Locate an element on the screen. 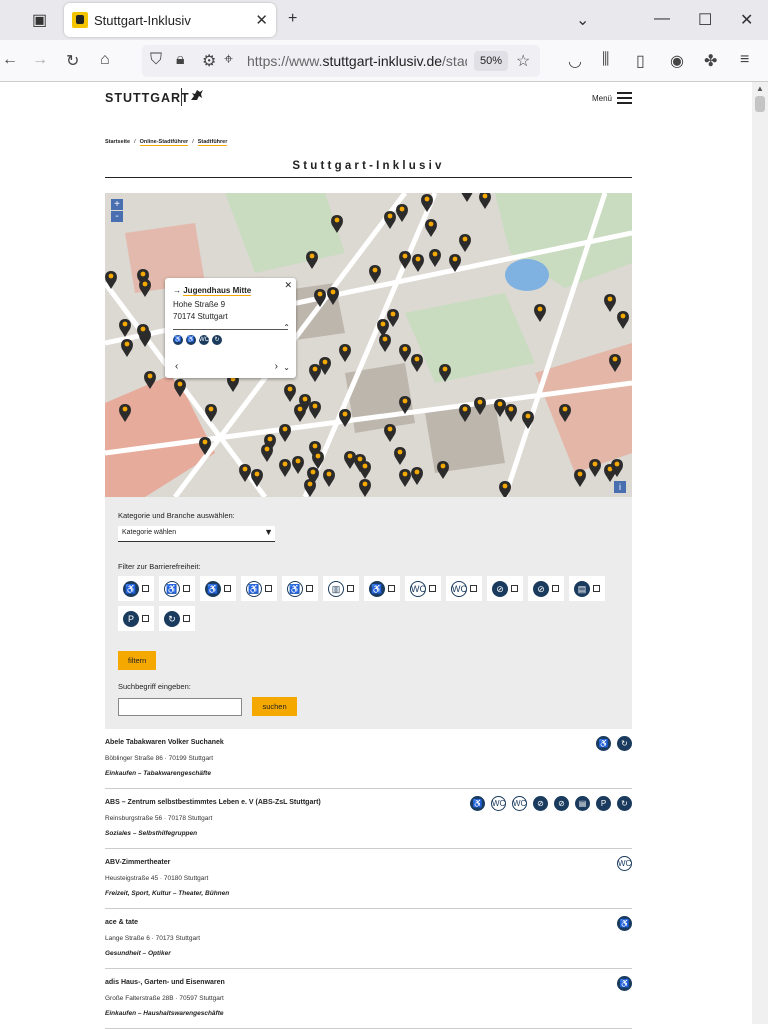 This screenshot has width=768, height=1029. bookmark-star-icon: ☆ is located at coordinates (523, 61).